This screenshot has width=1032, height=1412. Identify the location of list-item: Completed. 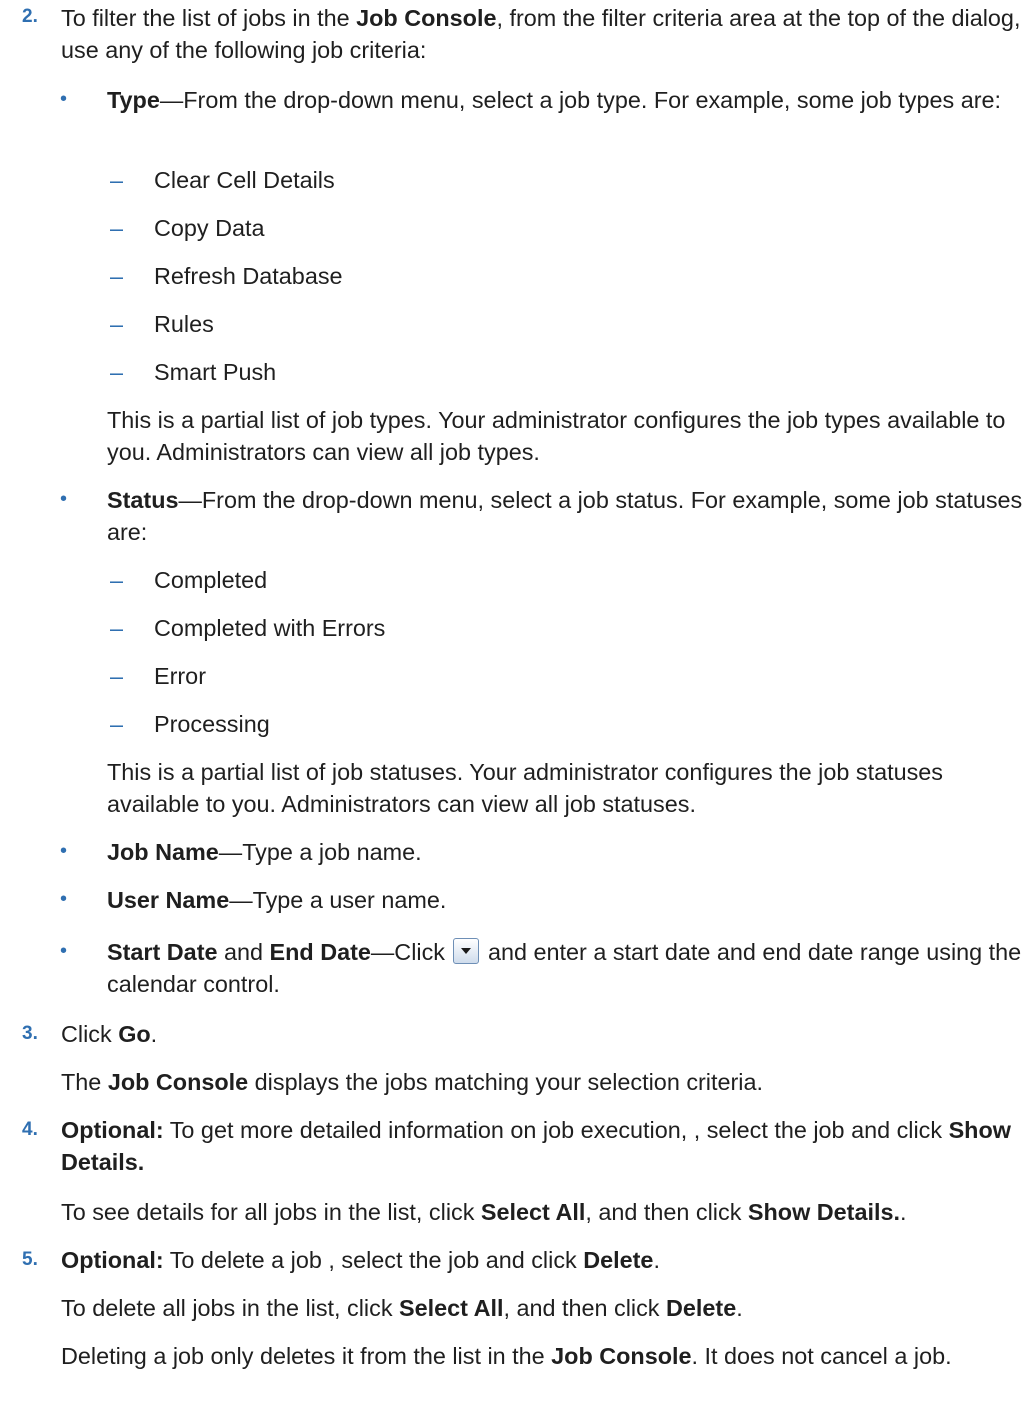
(211, 580).